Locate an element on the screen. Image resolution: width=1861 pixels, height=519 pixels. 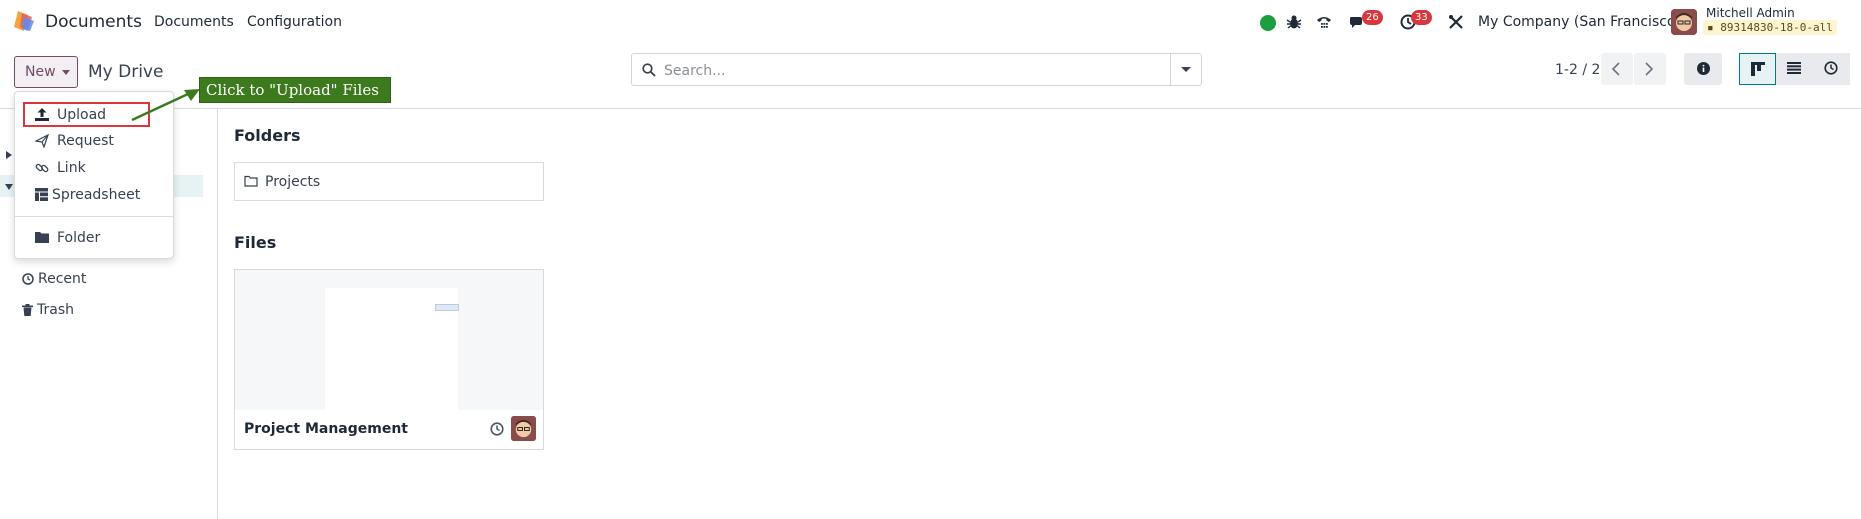
breadcrumb: My Drive is located at coordinates (126, 72).